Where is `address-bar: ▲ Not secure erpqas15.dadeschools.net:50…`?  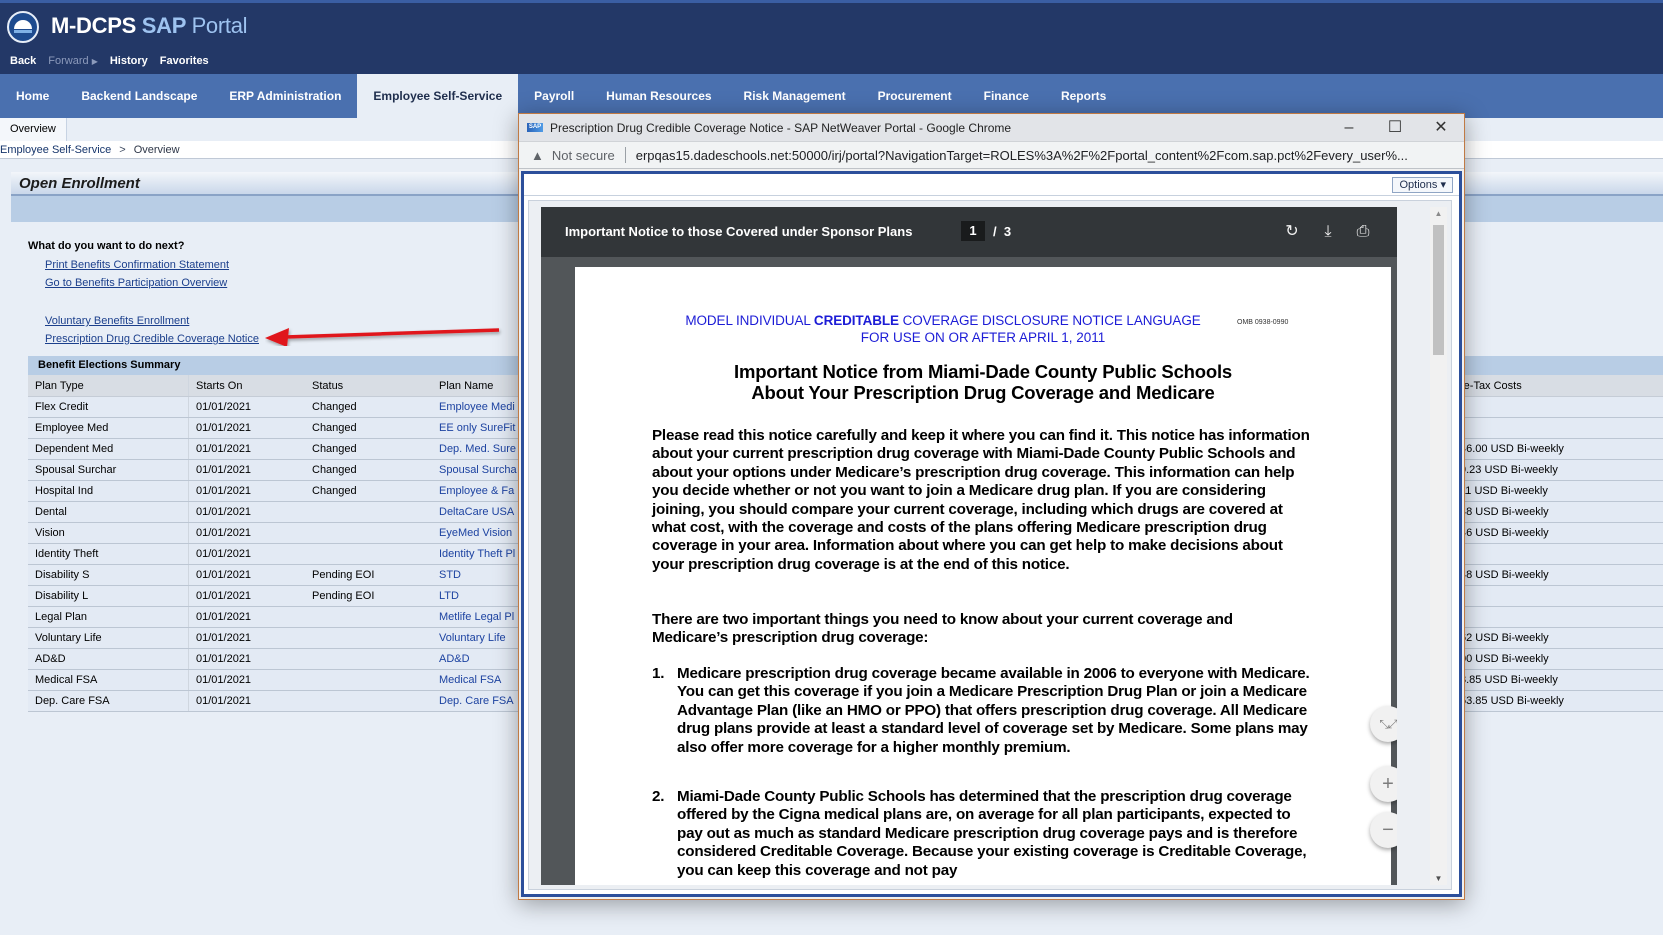
address-bar: ▲ Not secure erpqas15.dadeschools.net:50… is located at coordinates (991, 155).